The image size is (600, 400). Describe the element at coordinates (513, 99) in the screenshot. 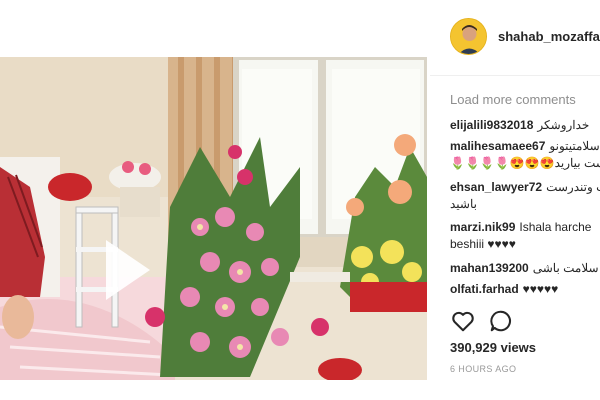

I see `load-more-comments-link: Load more comments` at that location.